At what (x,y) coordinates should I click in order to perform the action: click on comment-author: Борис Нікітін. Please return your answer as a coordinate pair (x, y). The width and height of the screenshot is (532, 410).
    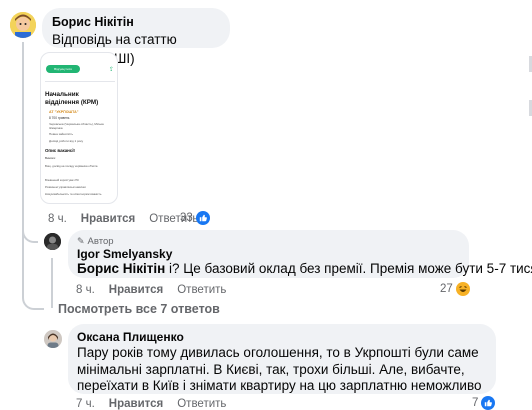
    Looking at the image, I should click on (136, 22).